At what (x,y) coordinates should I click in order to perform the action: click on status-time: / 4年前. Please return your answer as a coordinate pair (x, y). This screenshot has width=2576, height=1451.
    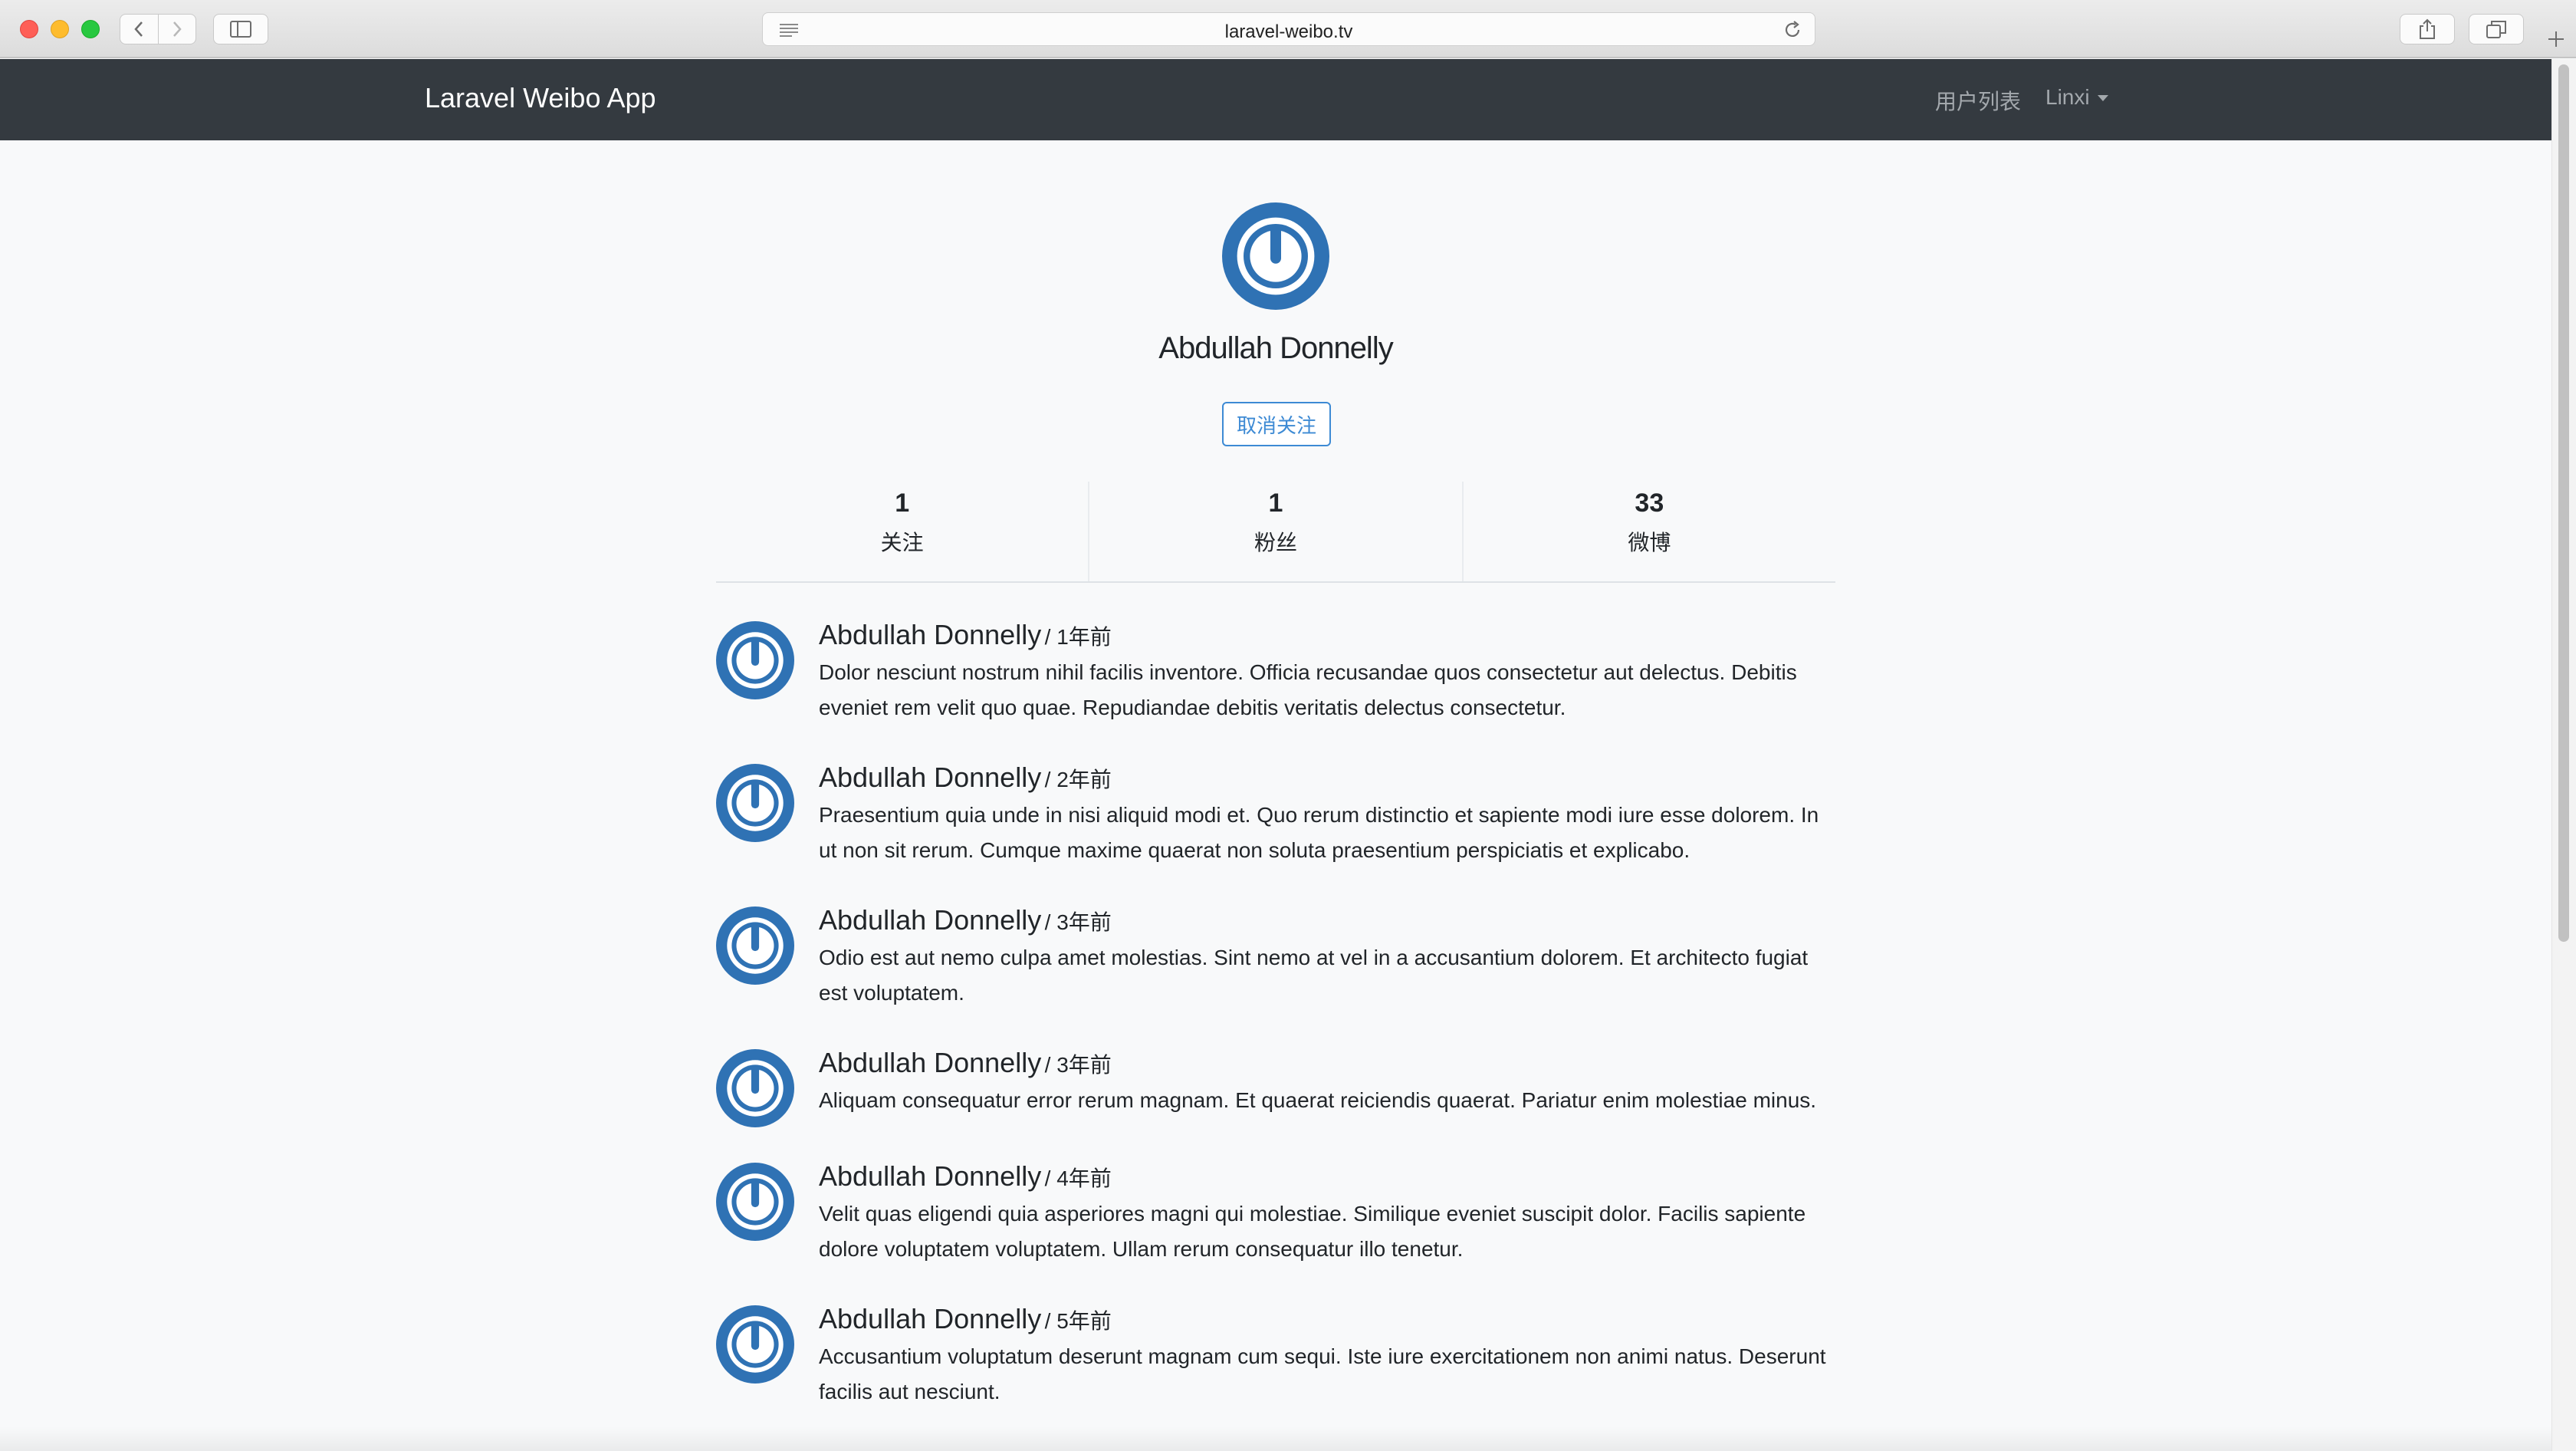
    Looking at the image, I should click on (1078, 1178).